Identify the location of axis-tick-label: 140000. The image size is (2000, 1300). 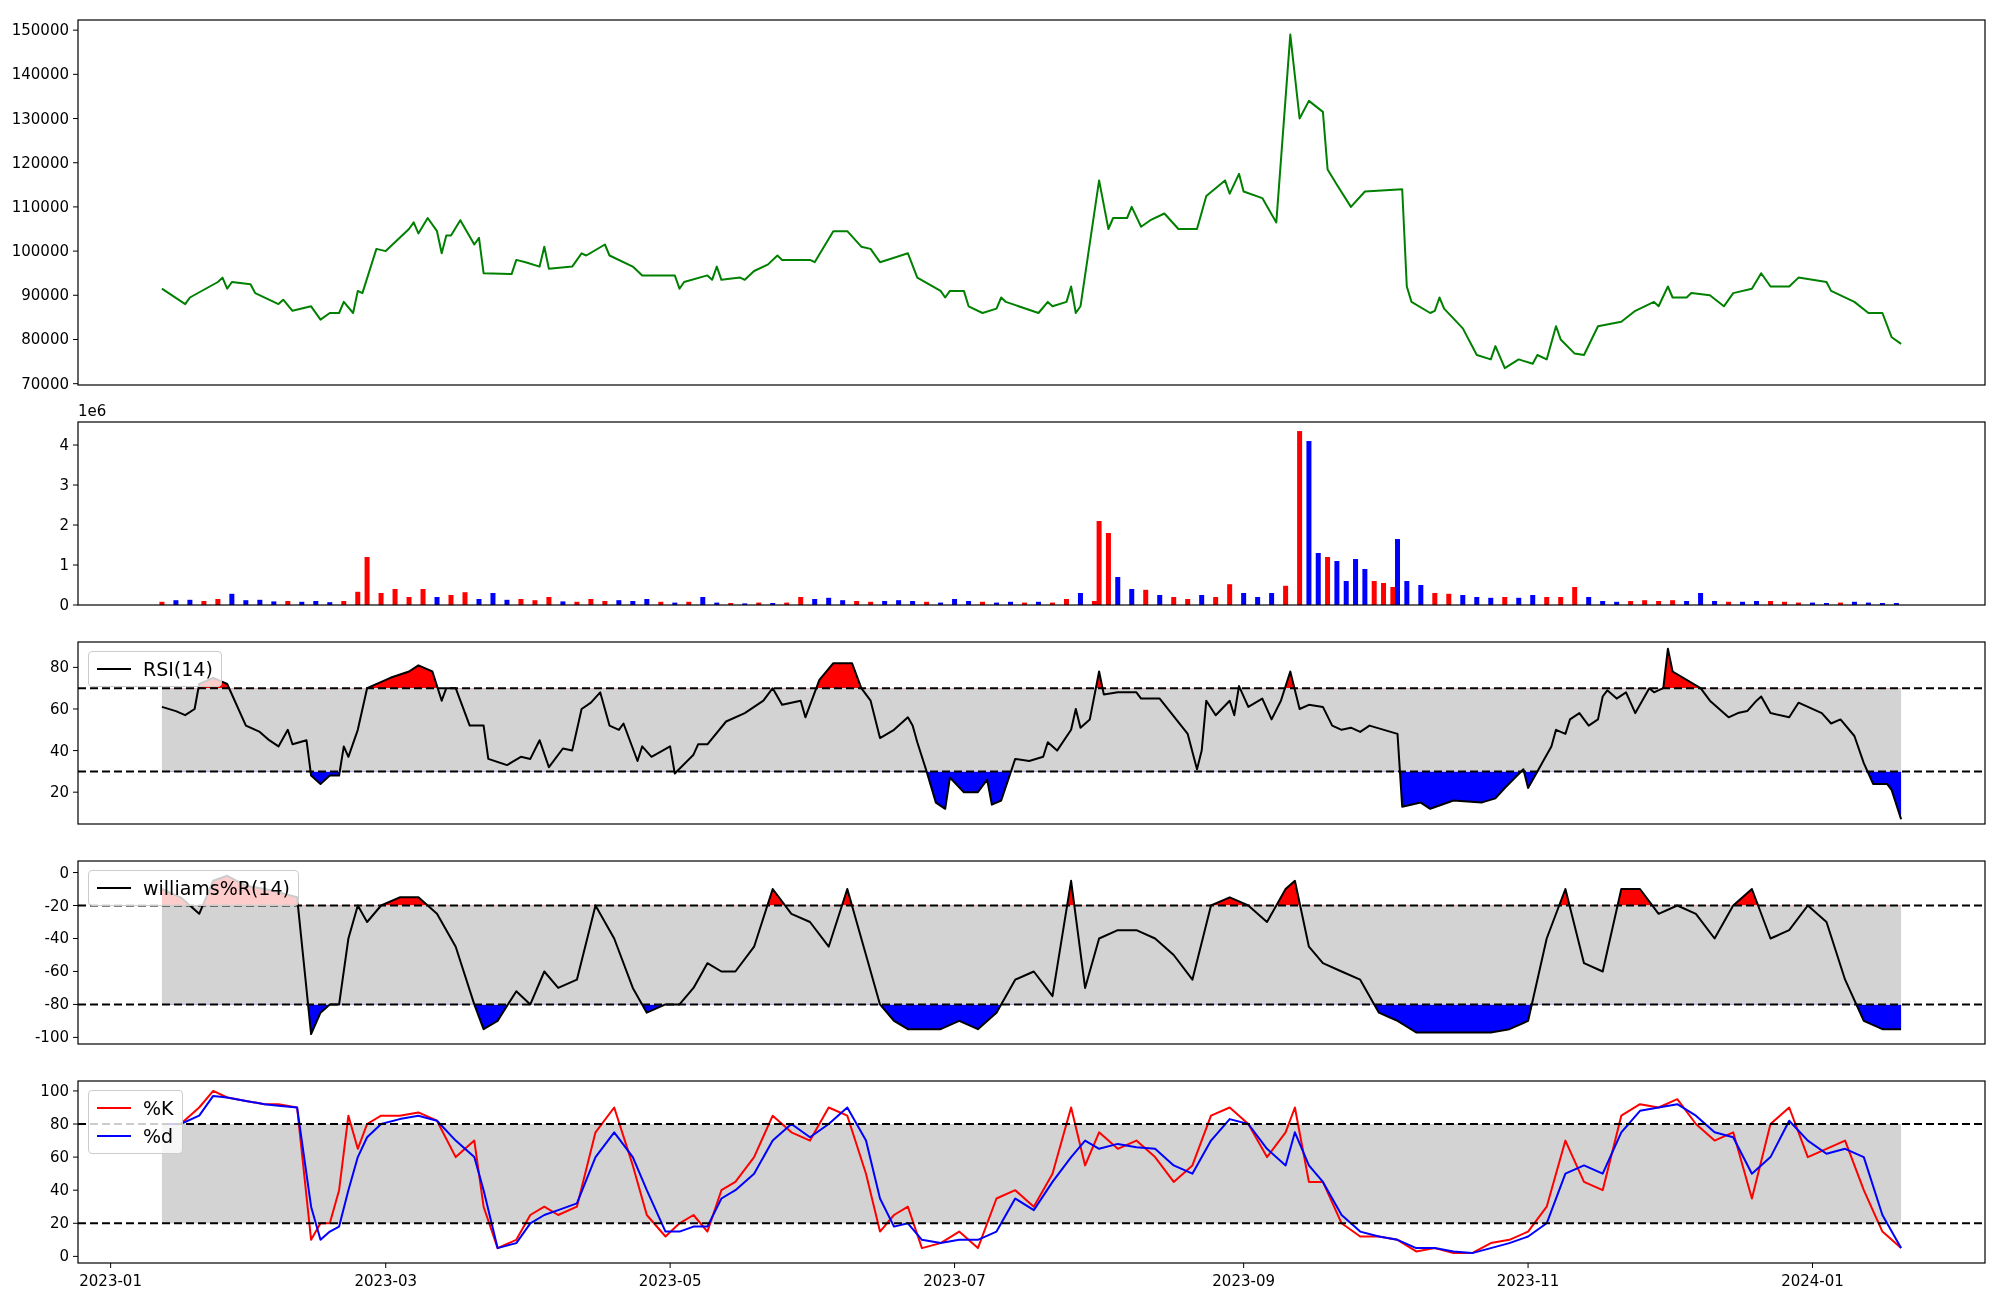
(40, 74).